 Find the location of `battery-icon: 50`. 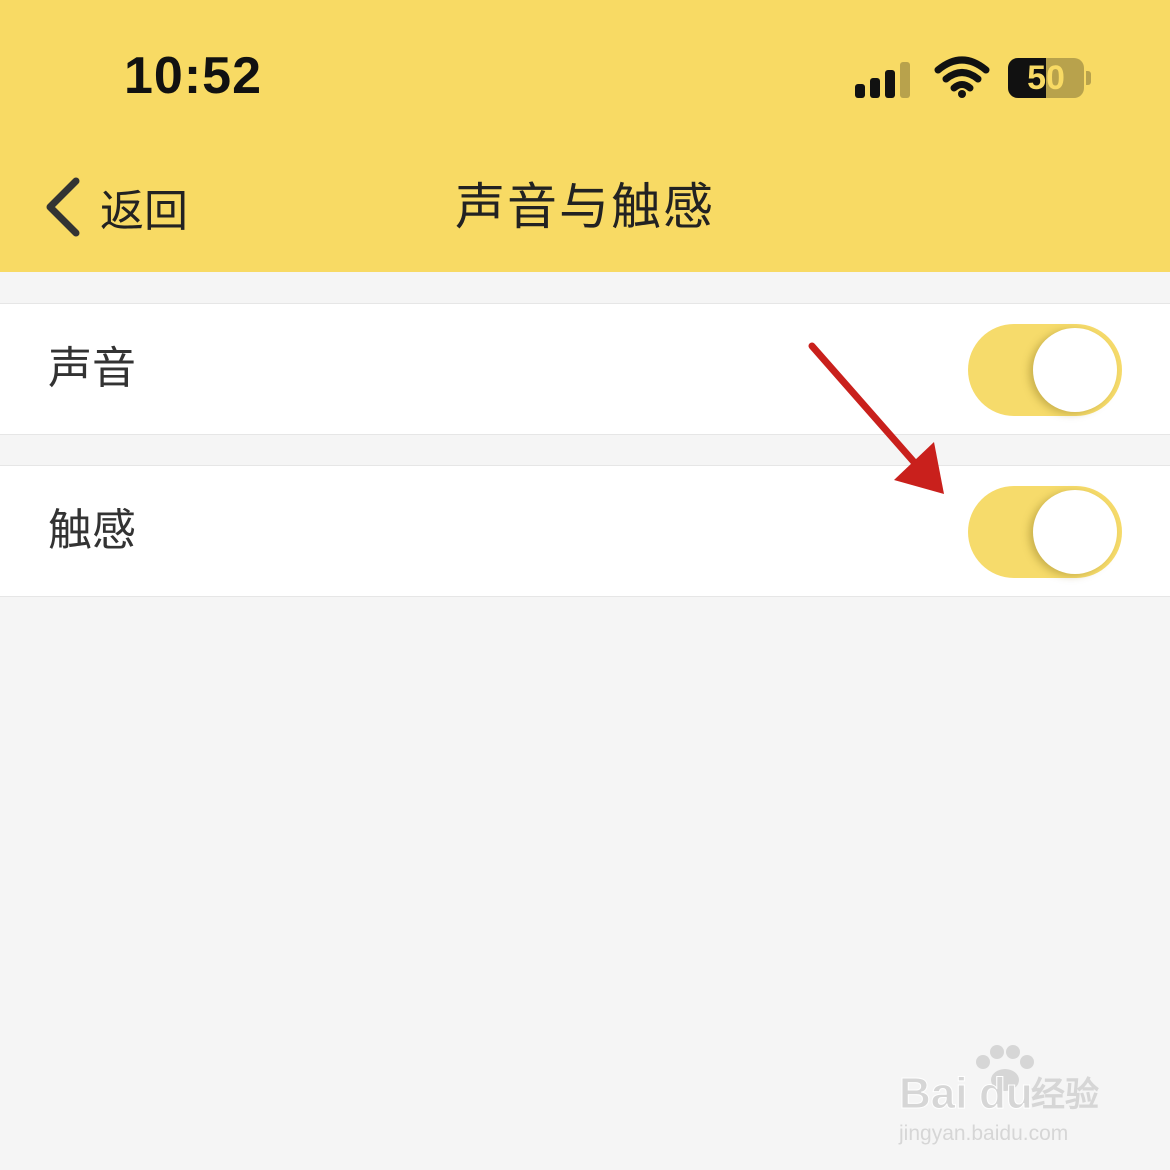

battery-icon: 50 is located at coordinates (1046, 78).